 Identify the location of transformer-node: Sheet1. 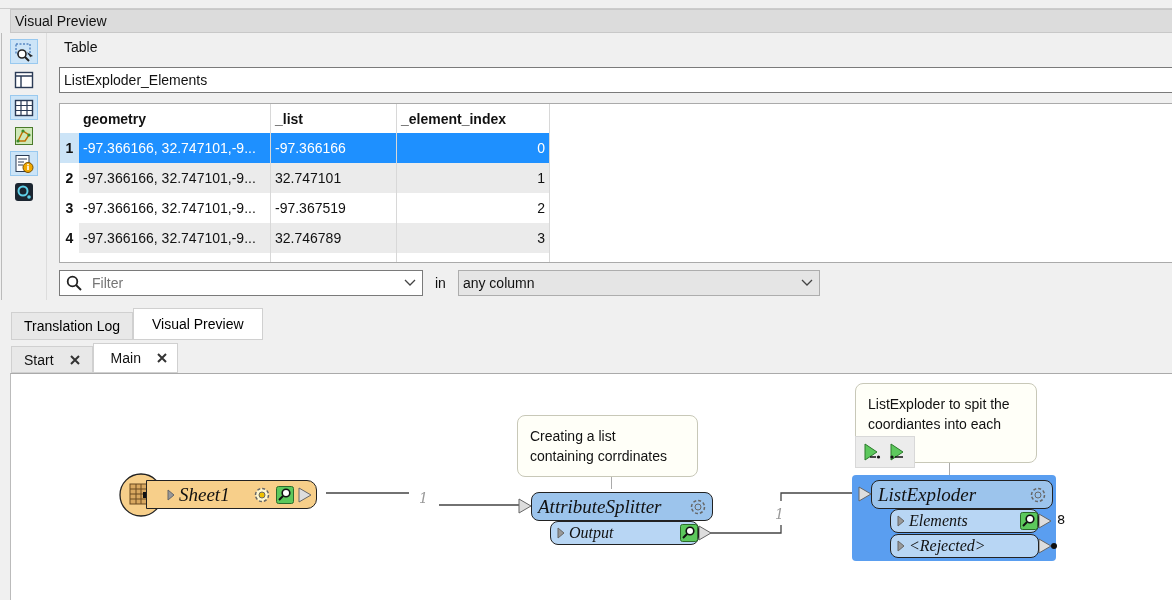
(231, 494).